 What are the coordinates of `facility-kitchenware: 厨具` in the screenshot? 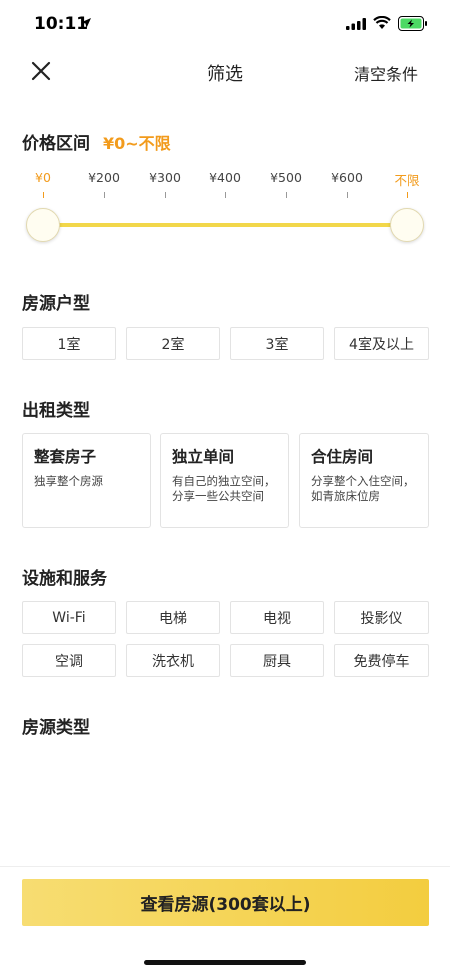 It's located at (277, 660).